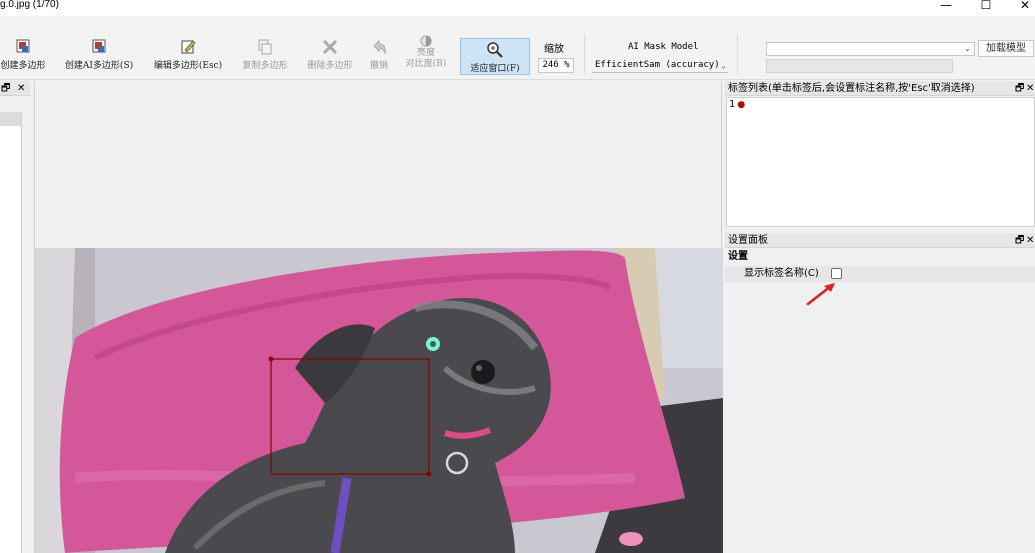  What do you see at coordinates (1025, 5) in the screenshot?
I see `close-icon: ✕` at bounding box center [1025, 5].